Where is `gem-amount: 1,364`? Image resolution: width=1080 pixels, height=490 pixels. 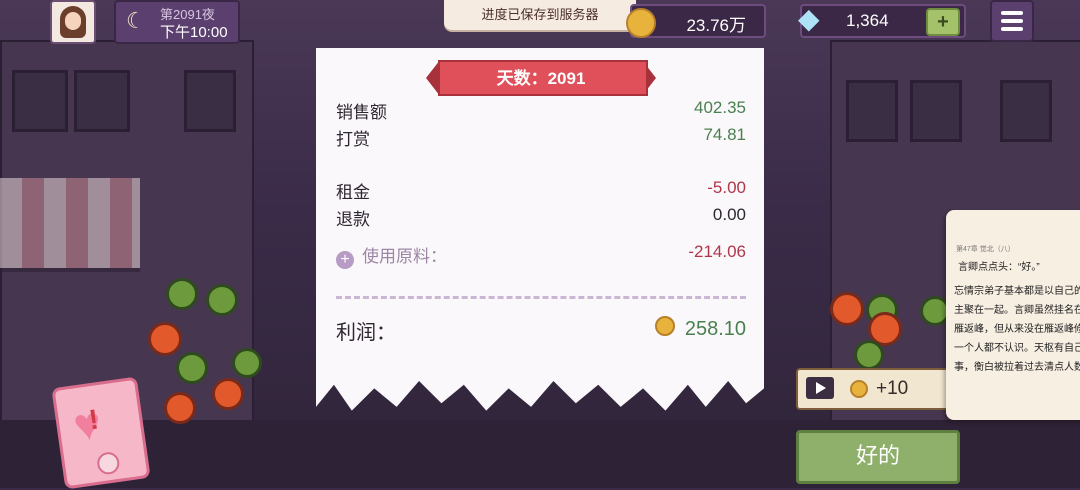 gem-amount: 1,364 is located at coordinates (867, 20).